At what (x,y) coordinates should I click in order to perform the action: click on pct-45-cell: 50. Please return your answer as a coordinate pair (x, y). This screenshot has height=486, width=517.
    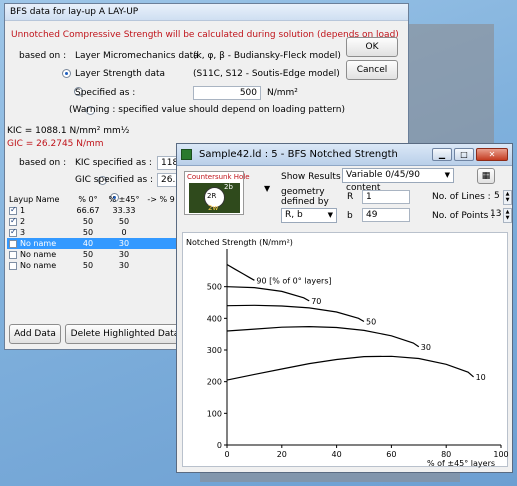
    Looking at the image, I should click on (124, 221).